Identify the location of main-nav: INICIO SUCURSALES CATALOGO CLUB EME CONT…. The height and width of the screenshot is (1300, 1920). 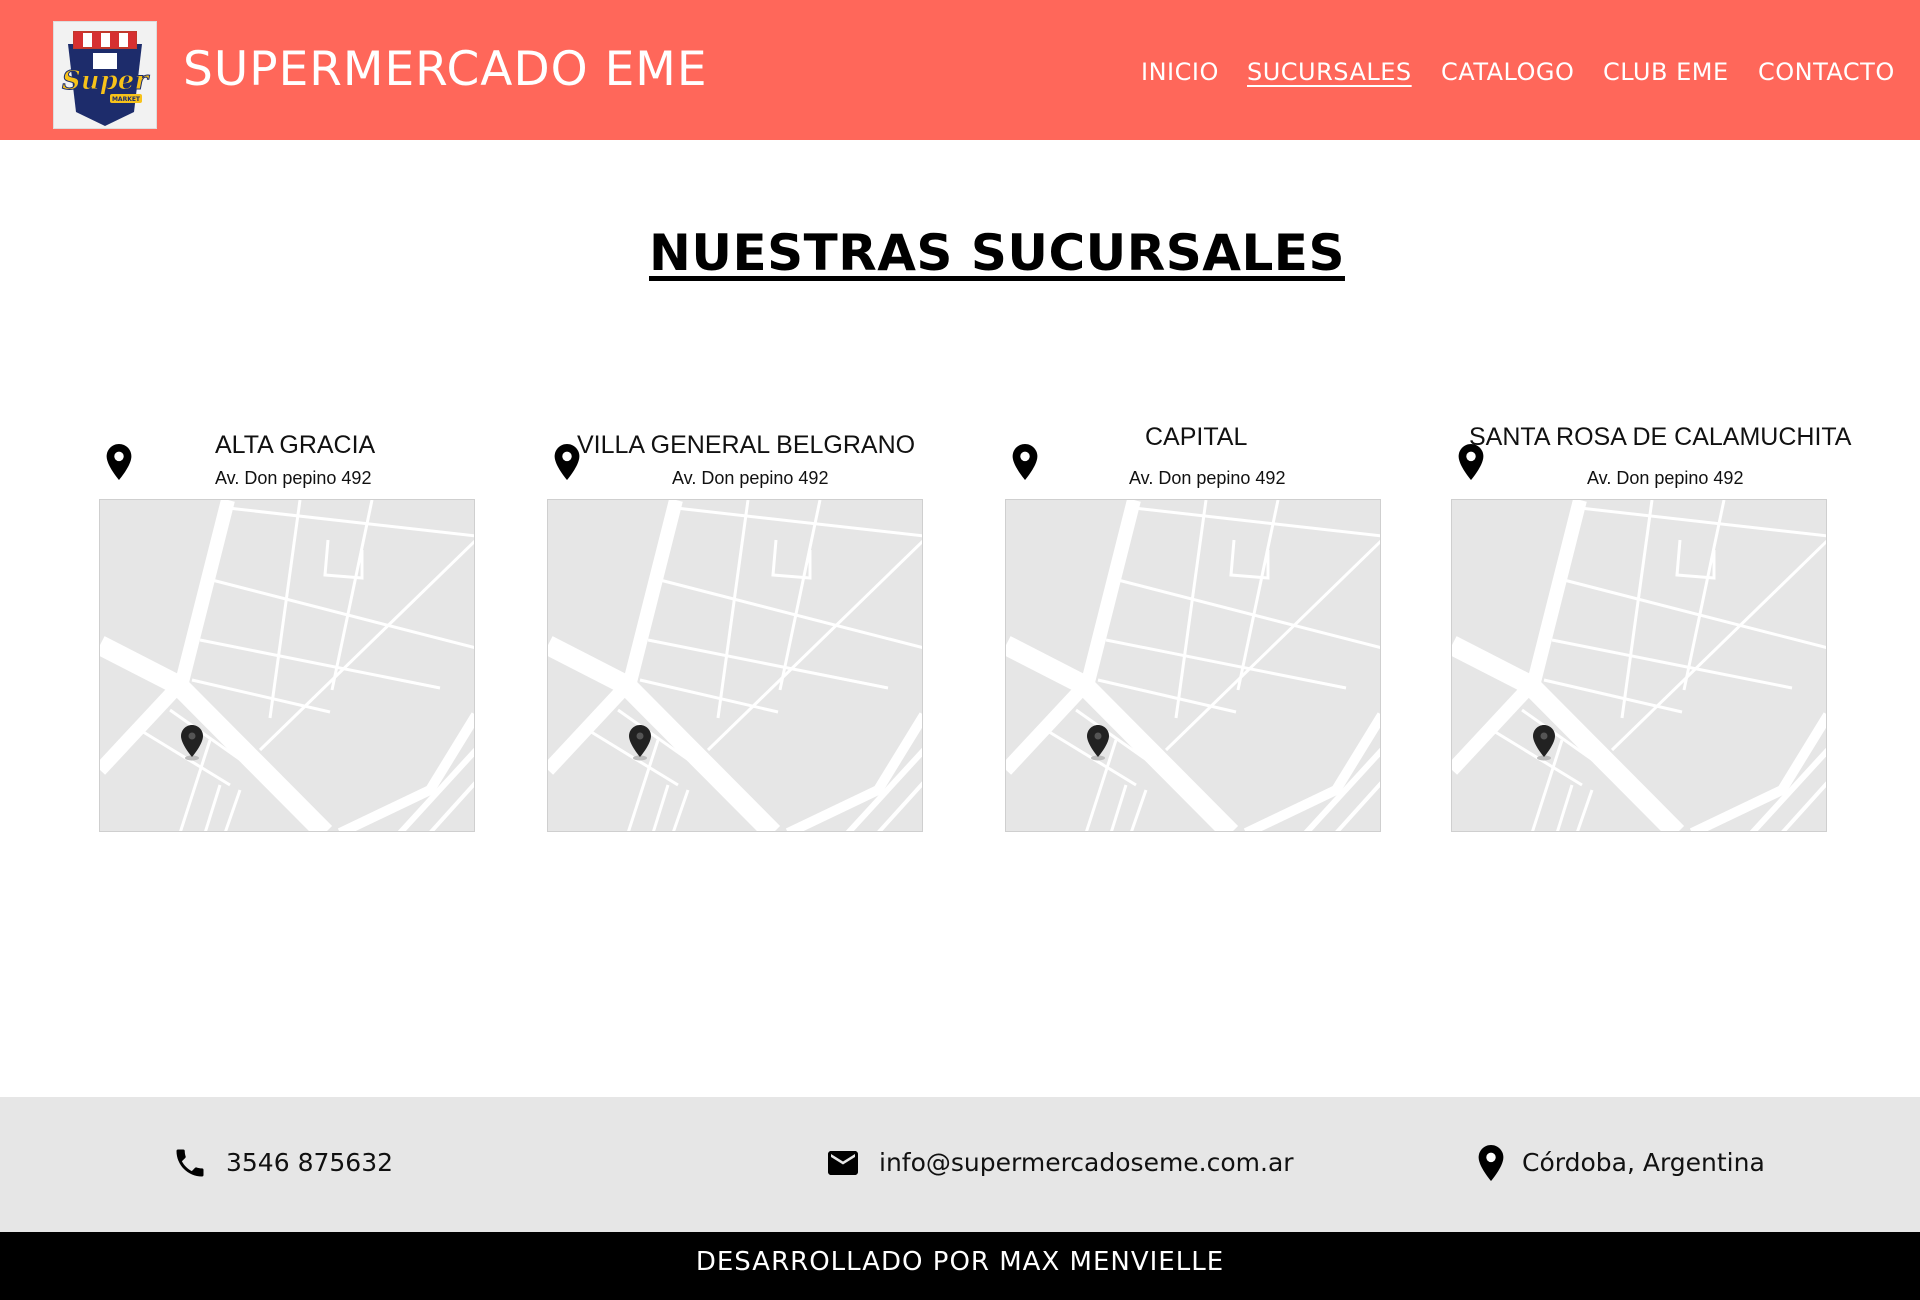
(960, 72).